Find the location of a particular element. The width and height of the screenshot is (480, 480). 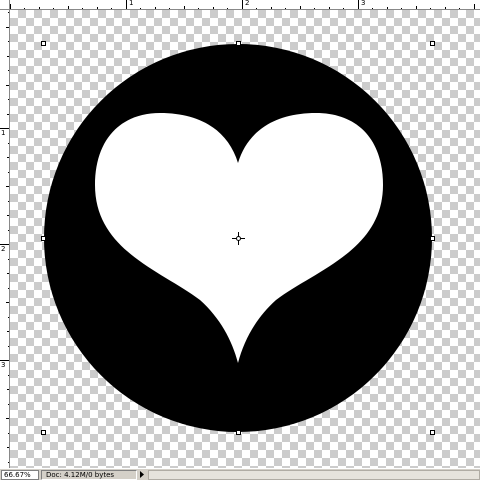

status-menu-button is located at coordinates (142, 475).